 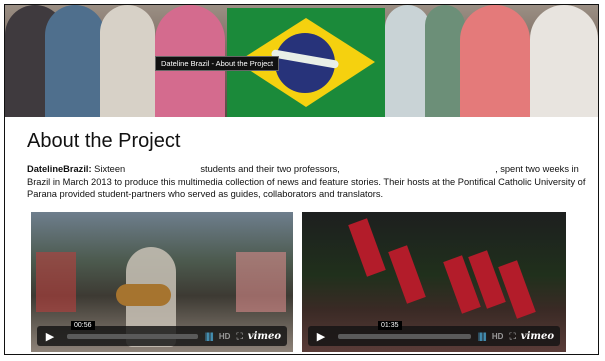 I want to click on video-controls: ▶ 01:35 |||||| HD ⛶ vimeo, so click(x=434, y=333).